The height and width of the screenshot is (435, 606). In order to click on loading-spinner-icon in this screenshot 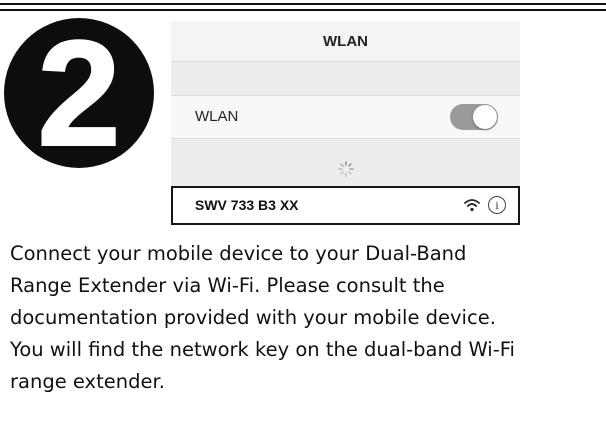, I will do `click(346, 169)`.